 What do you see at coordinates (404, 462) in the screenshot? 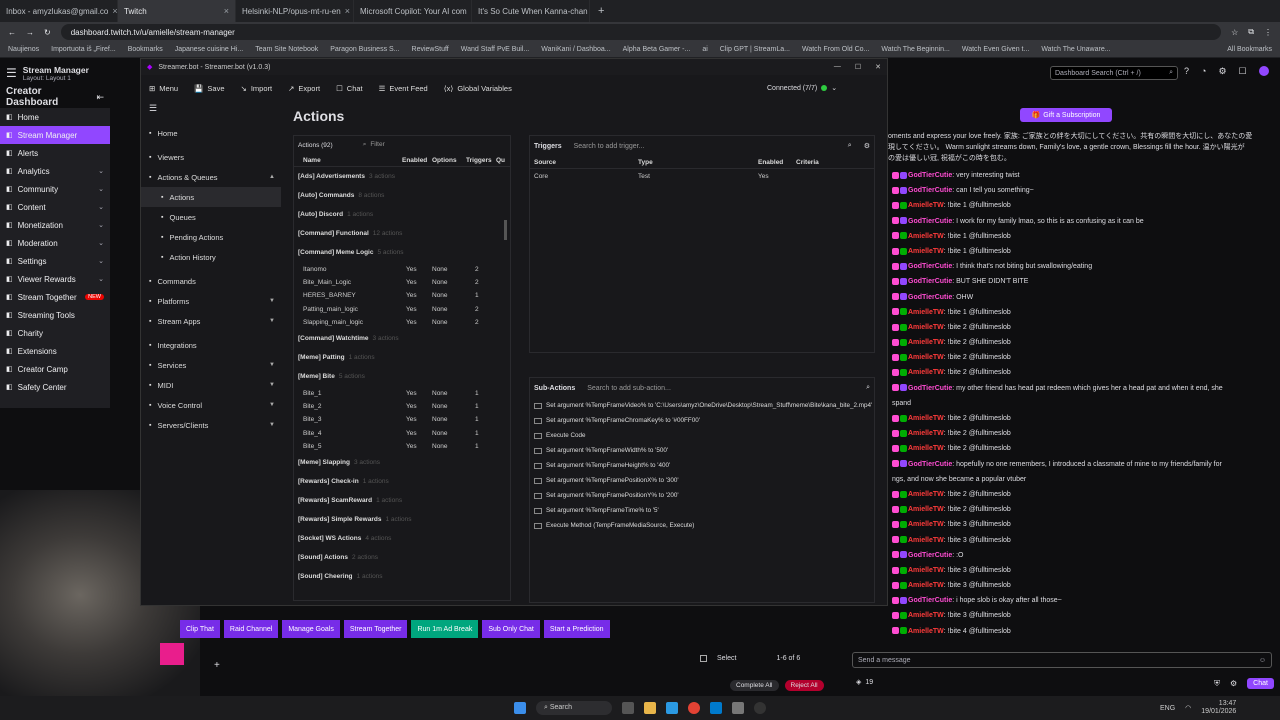
I see `action-group: [Meme] Slapping 3 actions` at bounding box center [404, 462].